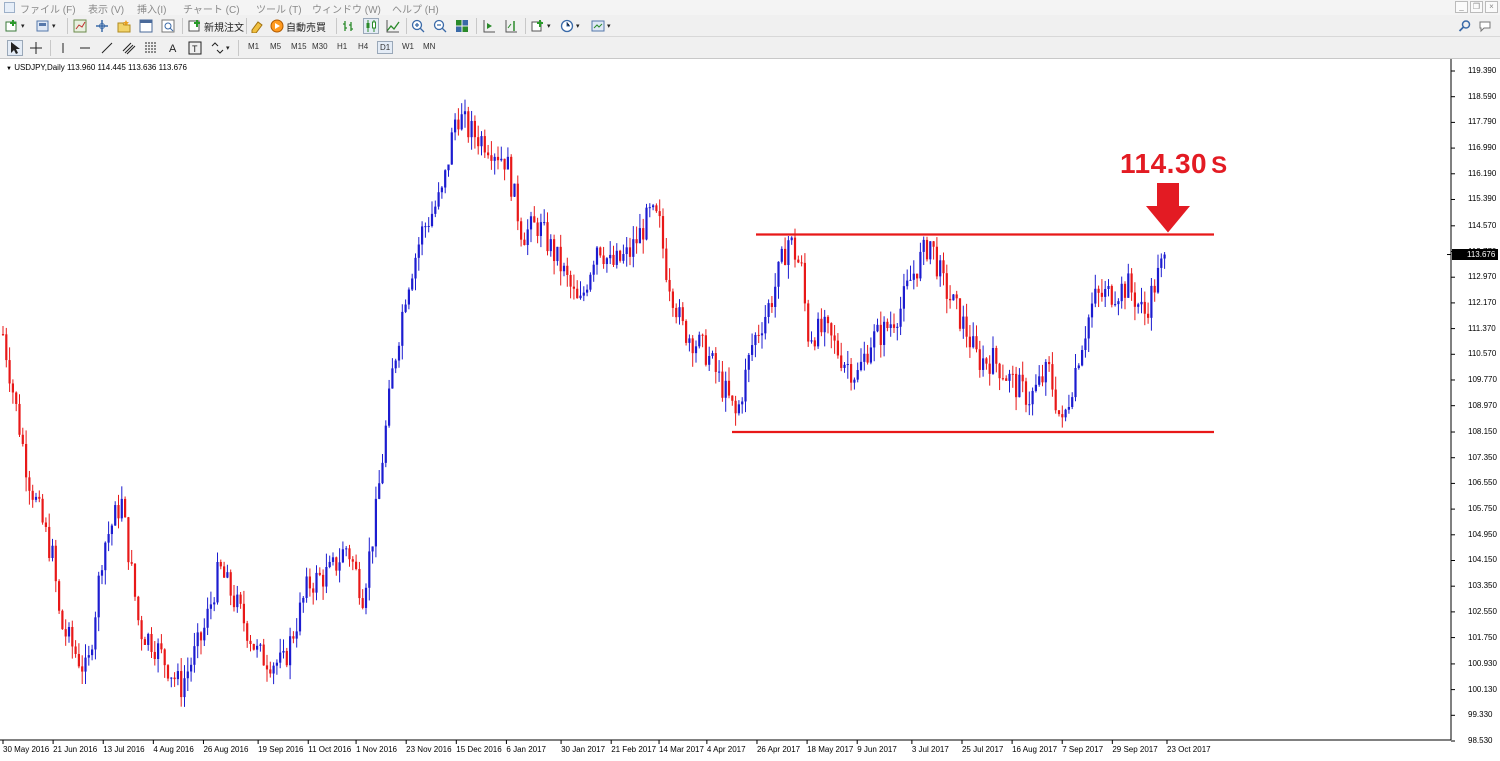 Image resolution: width=1500 pixels, height=761 pixels. What do you see at coordinates (415, 8) in the screenshot?
I see `menu-help: ヘルプ (H)` at bounding box center [415, 8].